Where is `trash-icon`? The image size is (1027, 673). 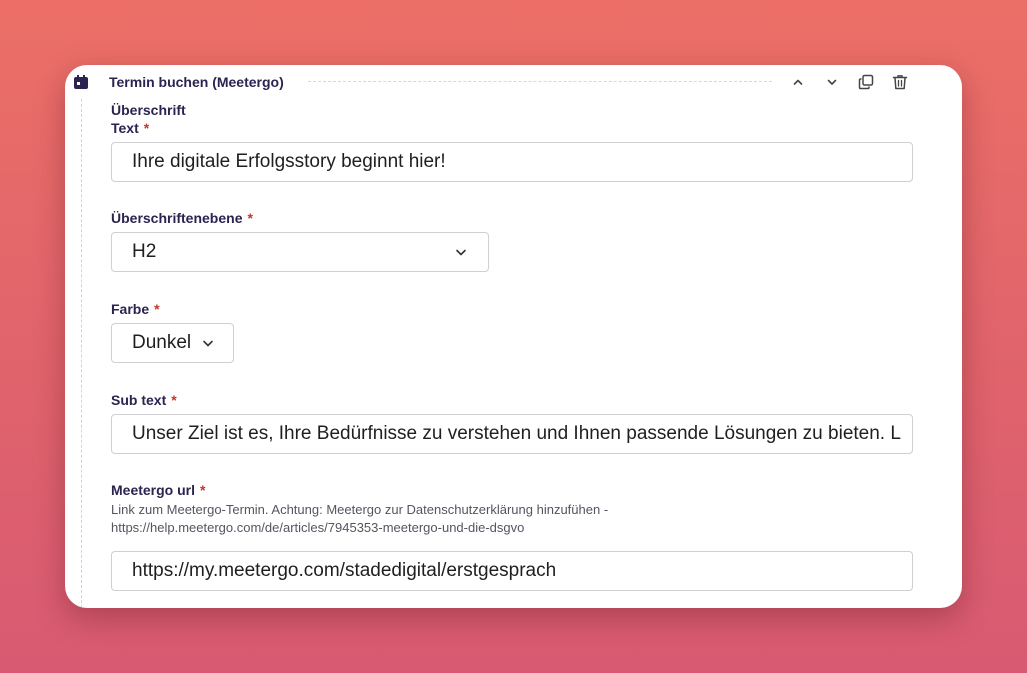 trash-icon is located at coordinates (900, 82).